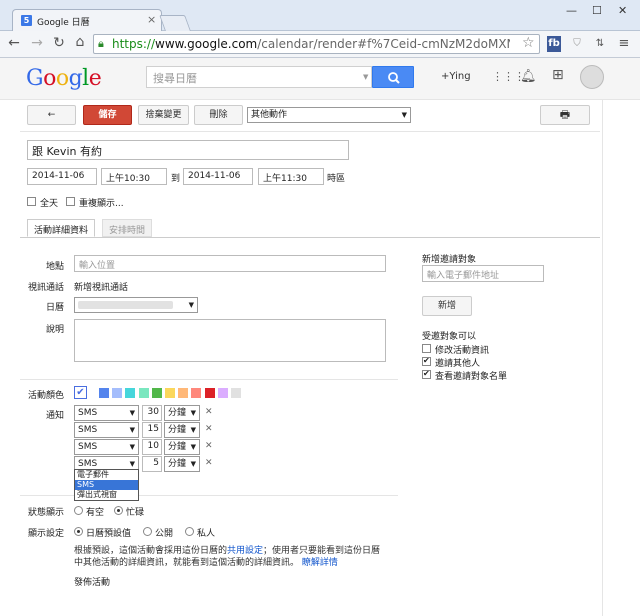  Describe the element at coordinates (600, 44) in the screenshot. I see `translate-extension-icon: ⇅` at that location.